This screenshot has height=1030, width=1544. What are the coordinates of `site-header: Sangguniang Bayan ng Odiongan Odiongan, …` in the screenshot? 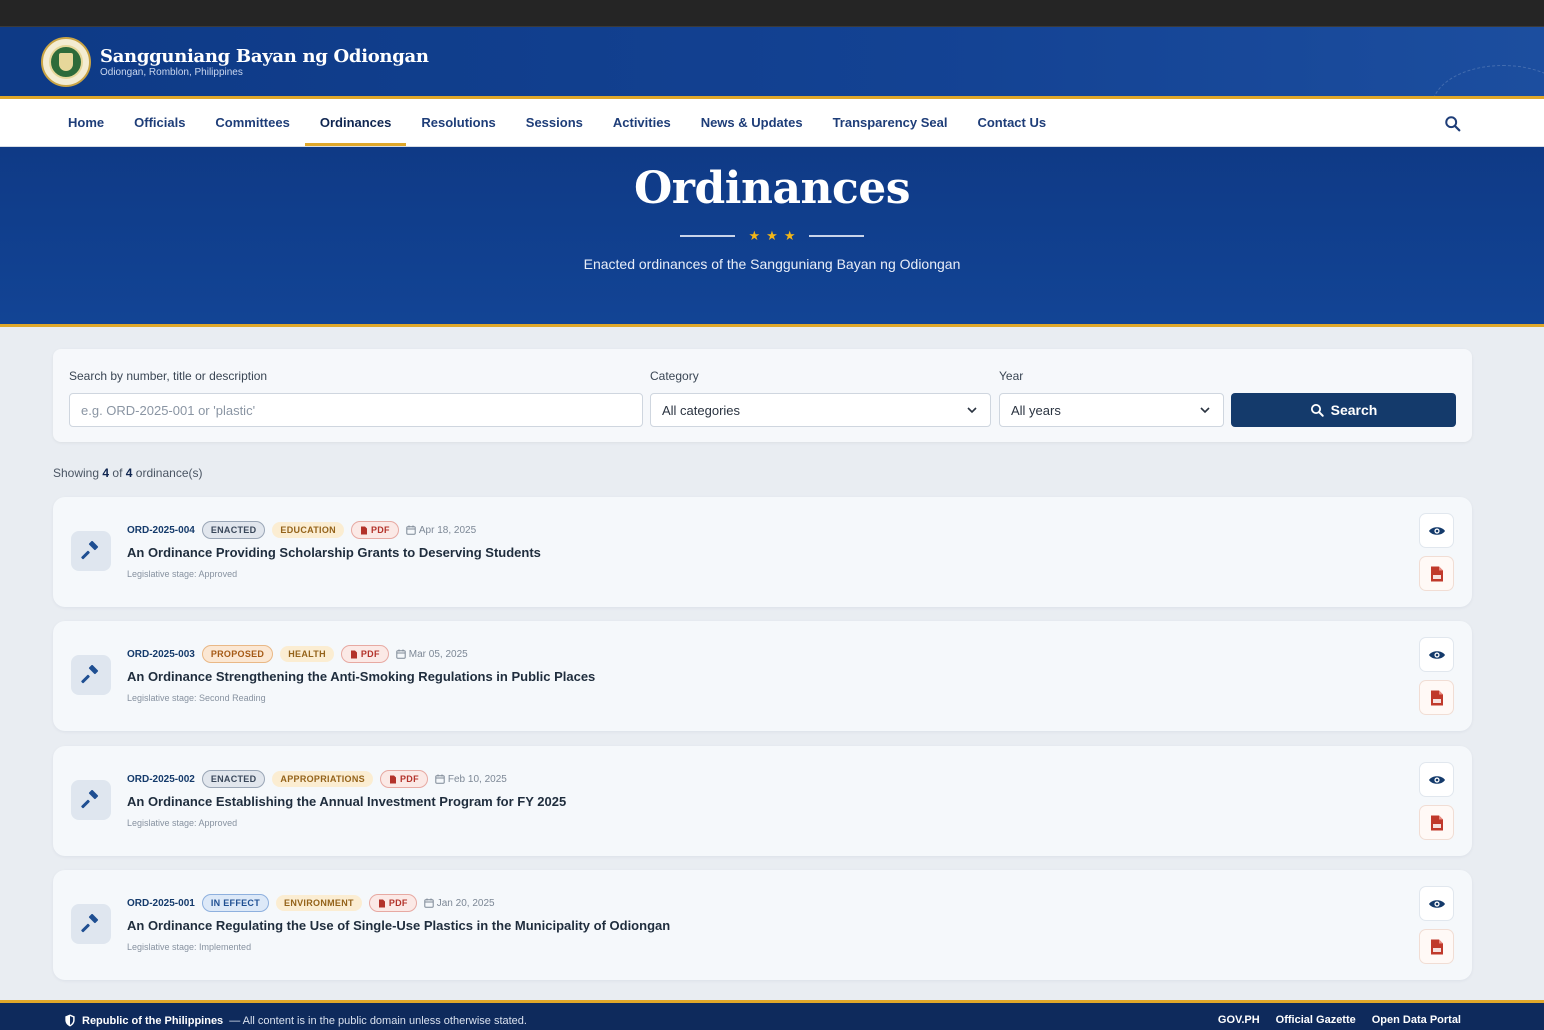 It's located at (772, 63).